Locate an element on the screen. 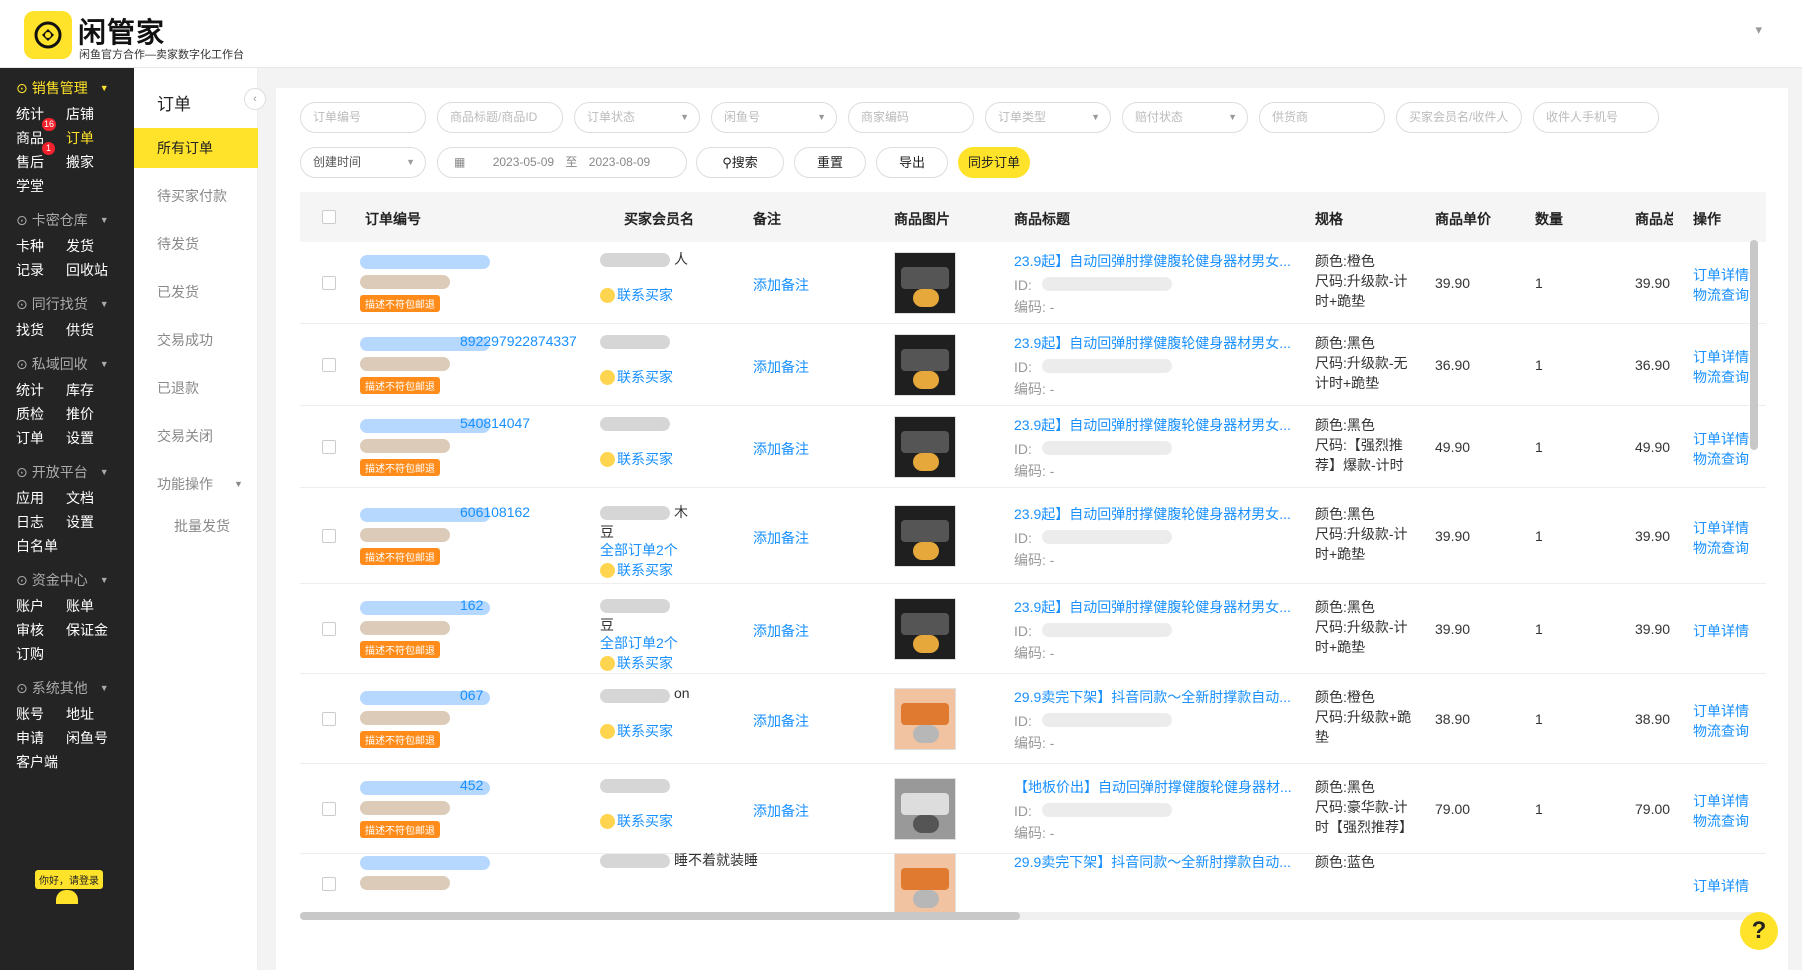 The image size is (1802, 970). sidebar-item-find: 找货 is located at coordinates (30, 330).